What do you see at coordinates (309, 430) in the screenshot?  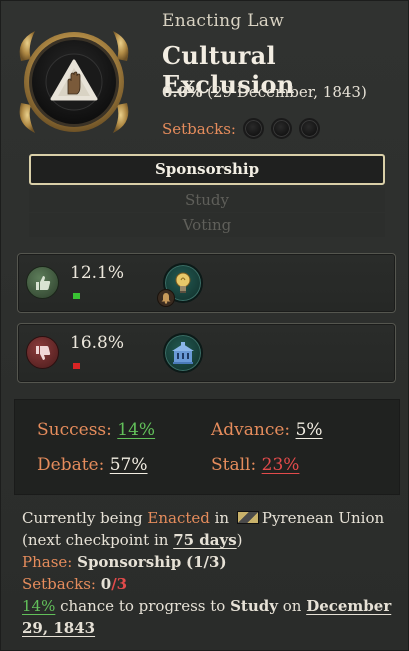 I see `advance-value: 5%` at bounding box center [309, 430].